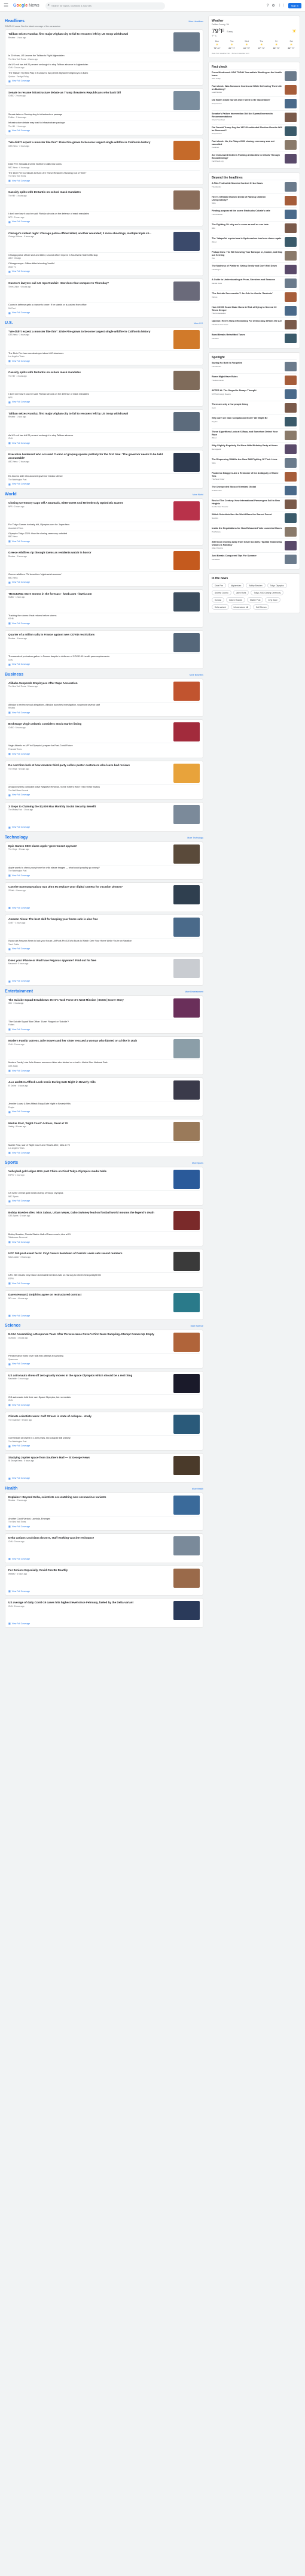 This screenshot has width=305, height=2576. What do you see at coordinates (261, 45) in the screenshot?
I see `forecast-day: Thu ☀ 87° 74°` at bounding box center [261, 45].